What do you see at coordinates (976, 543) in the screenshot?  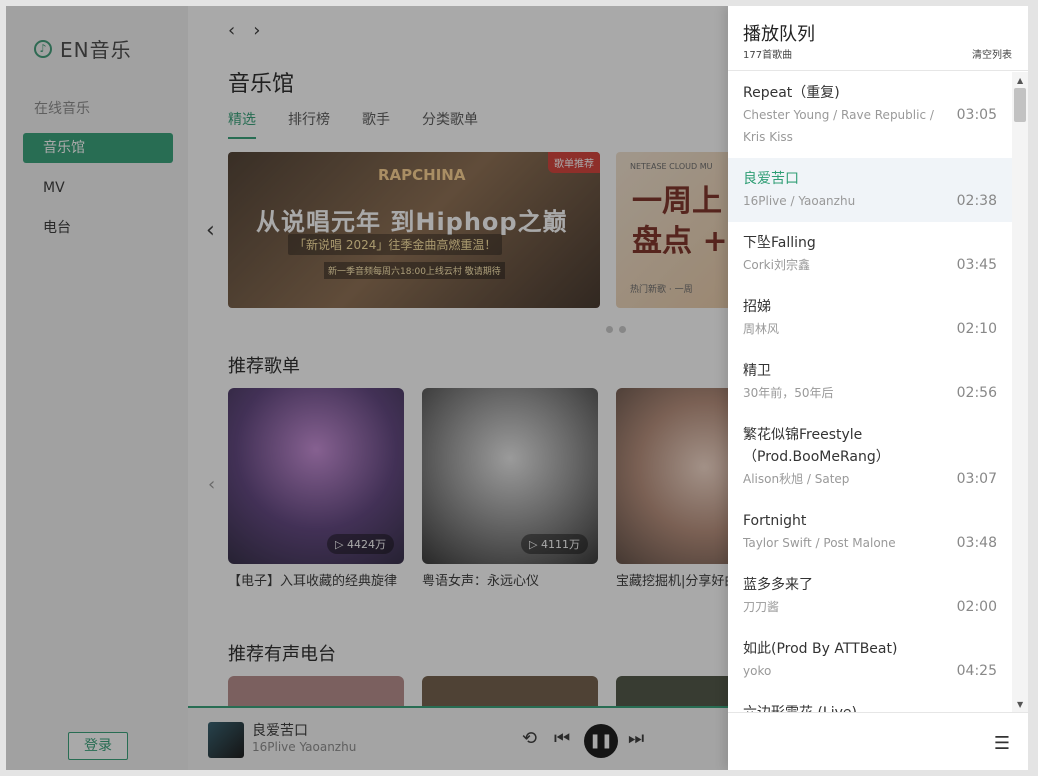 I see `song-duration: 03:48` at bounding box center [976, 543].